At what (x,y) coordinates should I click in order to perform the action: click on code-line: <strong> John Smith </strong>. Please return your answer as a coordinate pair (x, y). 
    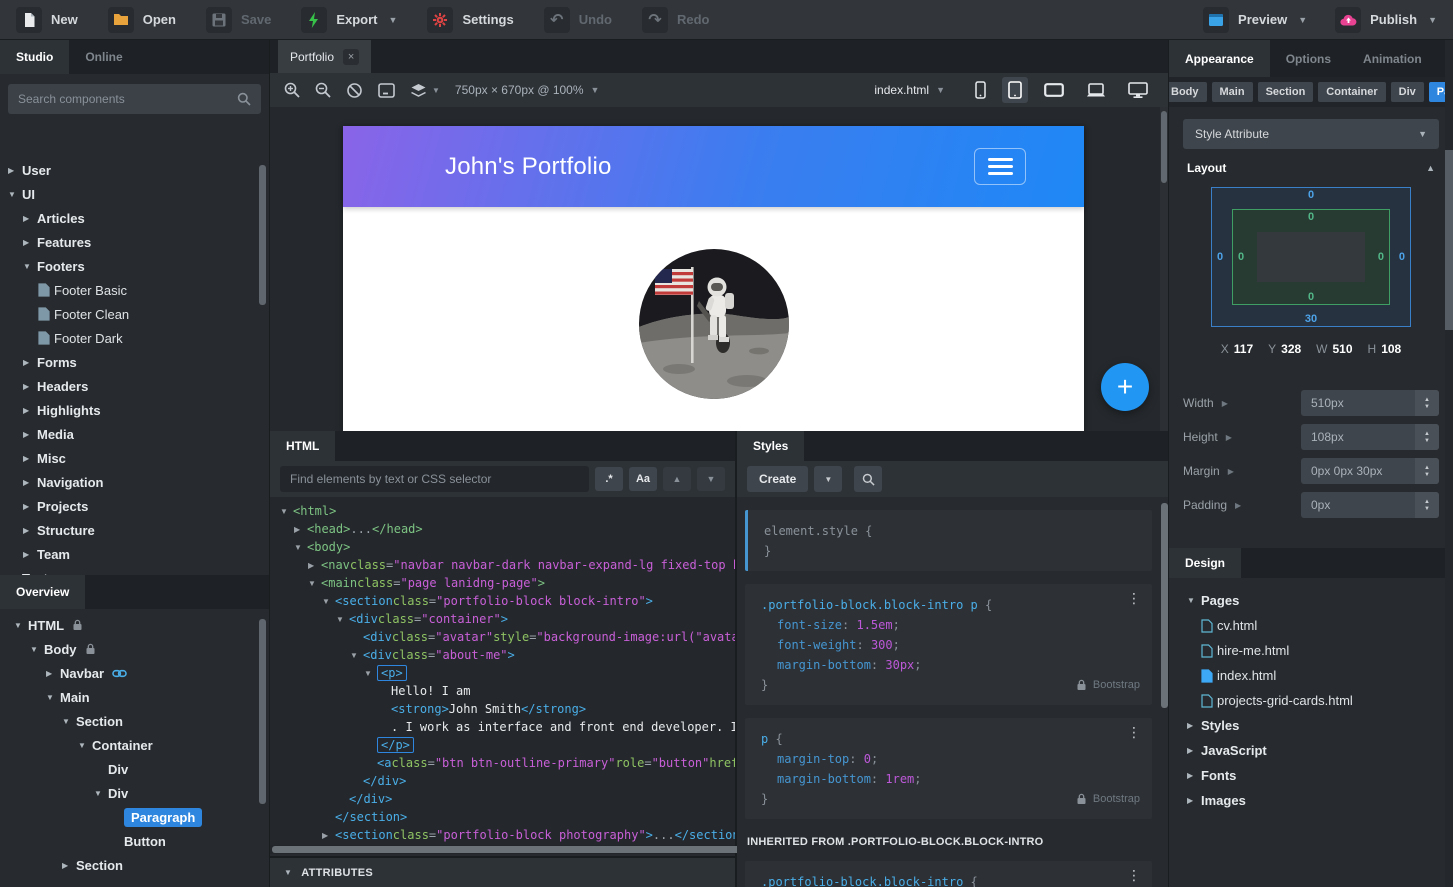
    Looking at the image, I should click on (502, 709).